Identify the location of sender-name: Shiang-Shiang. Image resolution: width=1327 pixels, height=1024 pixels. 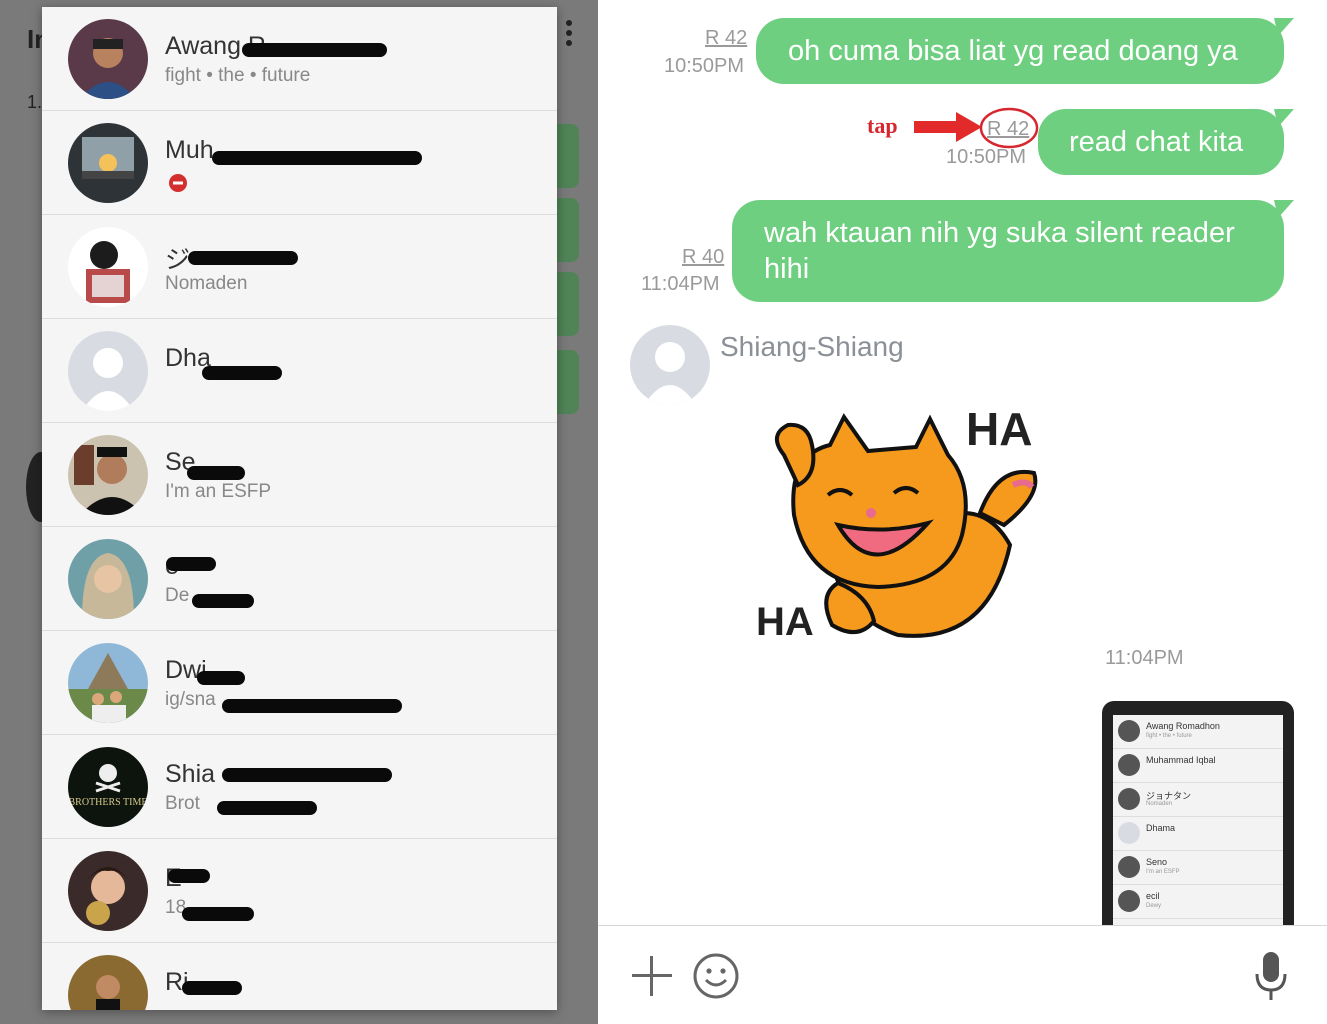
(812, 346).